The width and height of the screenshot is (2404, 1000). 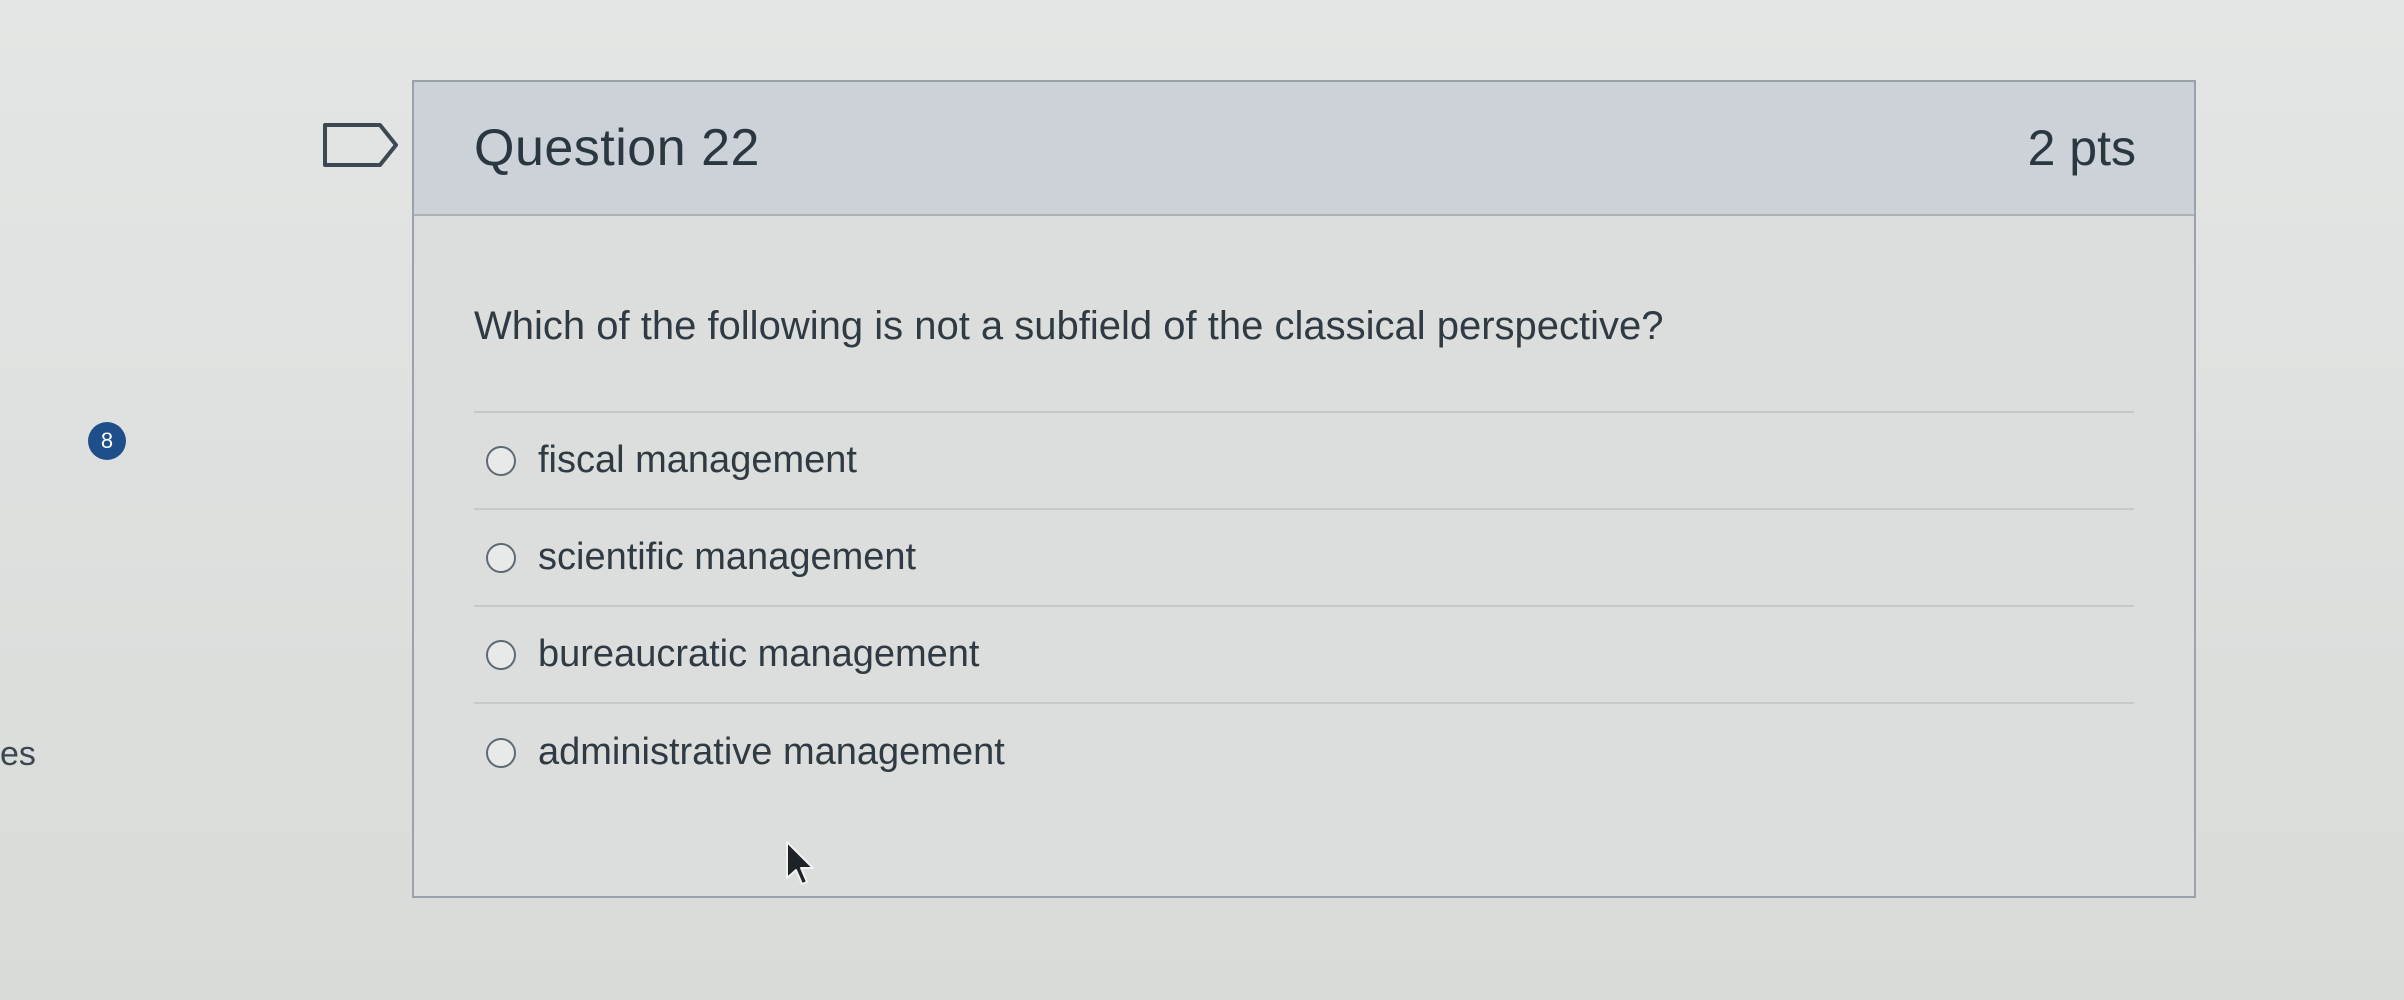 What do you see at coordinates (2081, 148) in the screenshot?
I see `question-points: 2 pts` at bounding box center [2081, 148].